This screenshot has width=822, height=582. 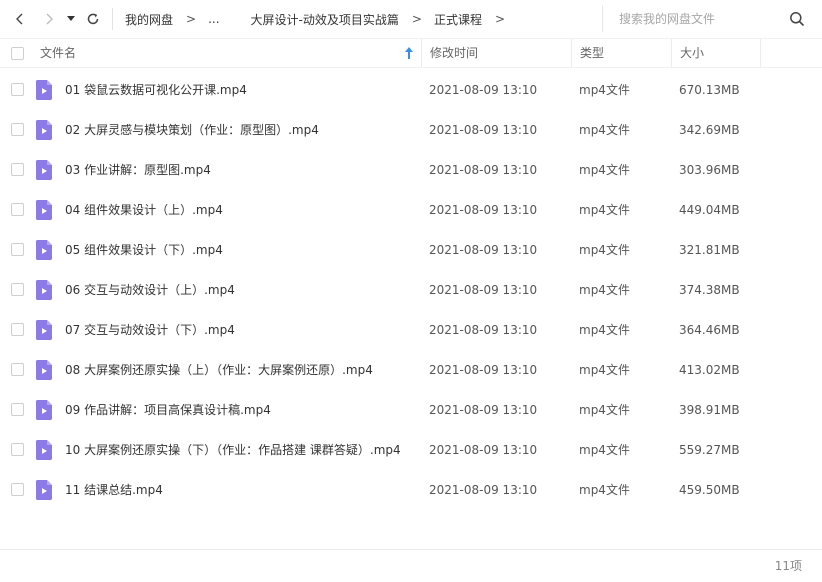 I want to click on file-name: 02 大屏灵感与模块策划（作业：原型图）.mp4, so click(x=192, y=130).